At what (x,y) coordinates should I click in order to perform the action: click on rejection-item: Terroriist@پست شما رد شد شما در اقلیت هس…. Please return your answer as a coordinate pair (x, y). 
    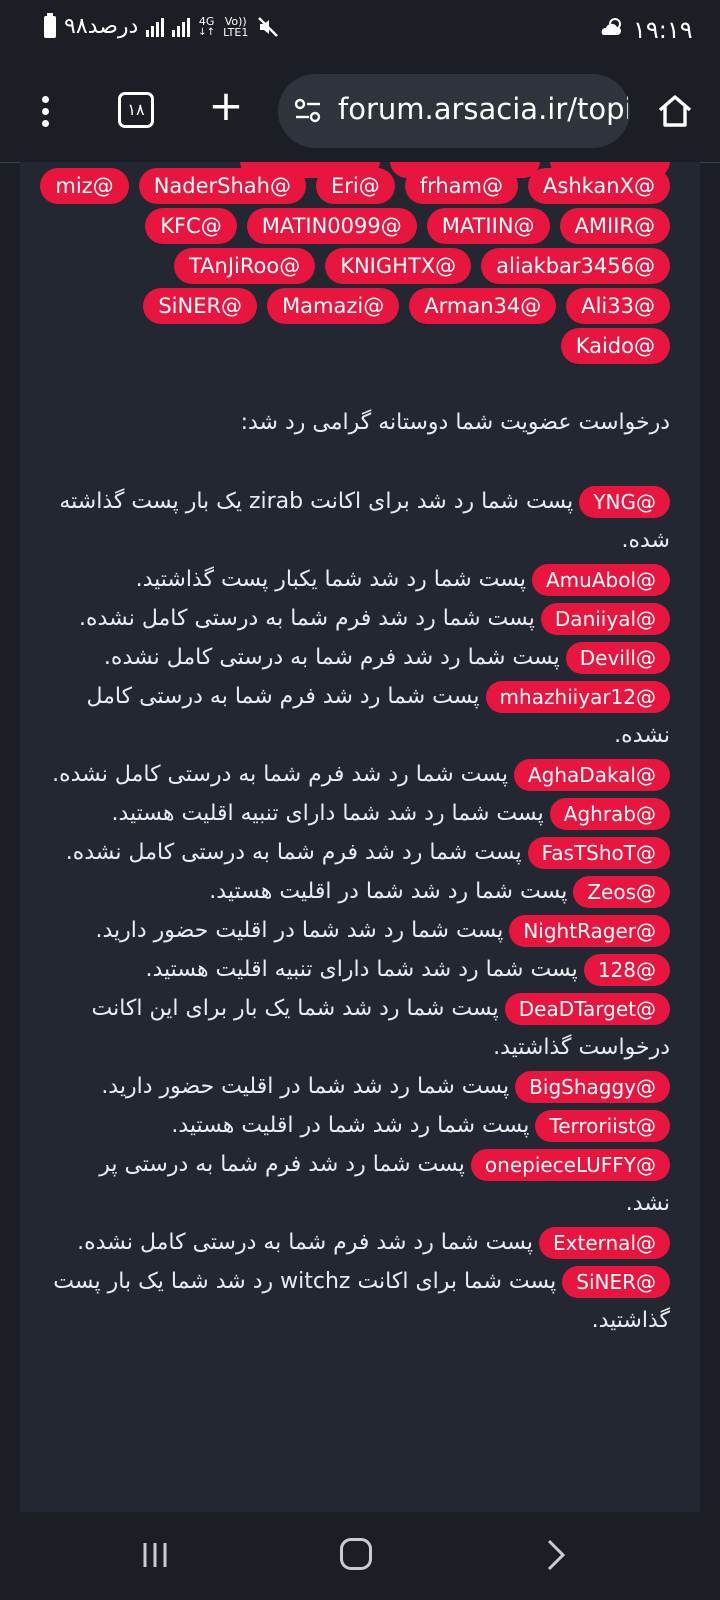
    Looking at the image, I should click on (360, 1125).